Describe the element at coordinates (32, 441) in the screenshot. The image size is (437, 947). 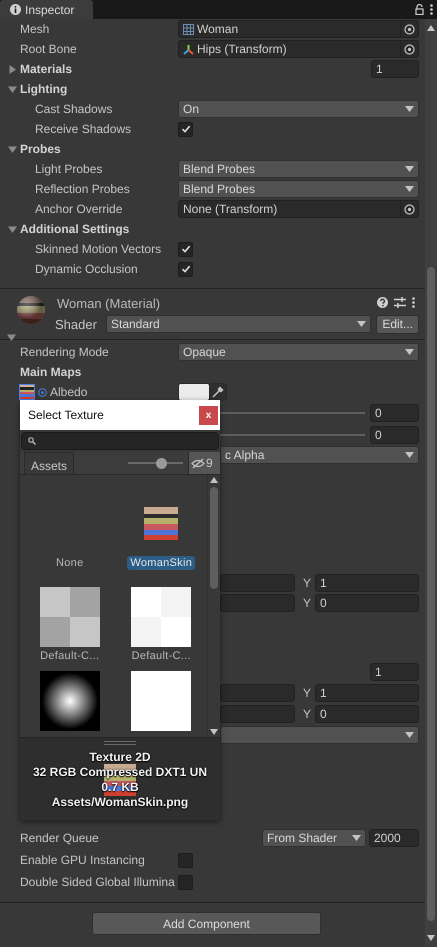
I see `search-icon` at that location.